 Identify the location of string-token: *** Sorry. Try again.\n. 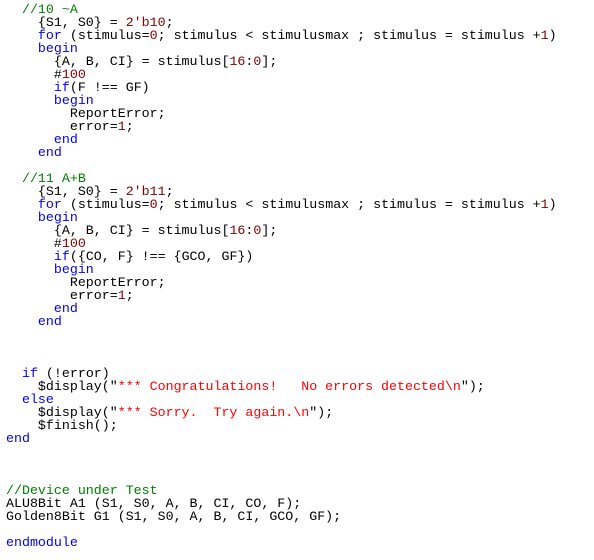
(213, 412).